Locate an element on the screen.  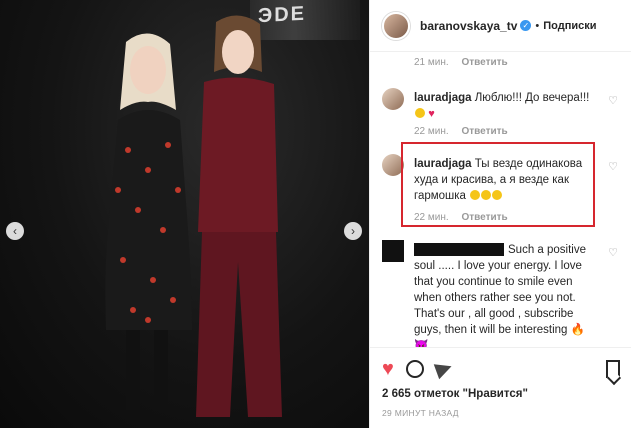
smiley-emoji-icon is located at coordinates (420, 113).